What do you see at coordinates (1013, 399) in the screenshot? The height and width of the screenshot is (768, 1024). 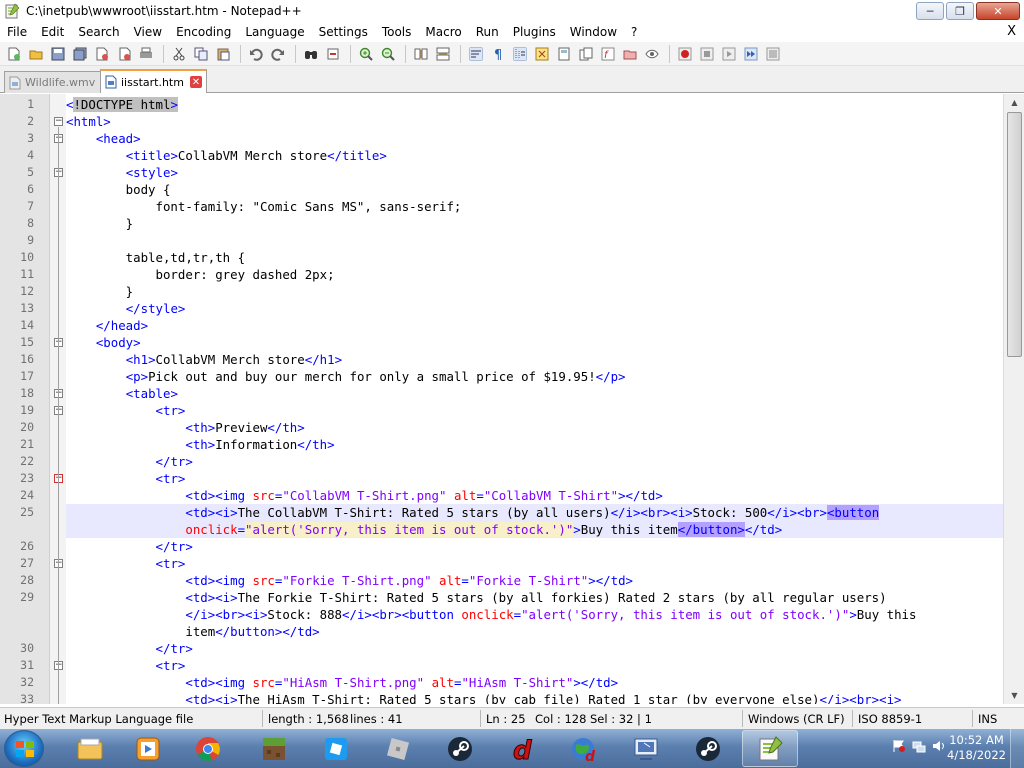 I see `vertical-scrollbar: ▲ ▼` at bounding box center [1013, 399].